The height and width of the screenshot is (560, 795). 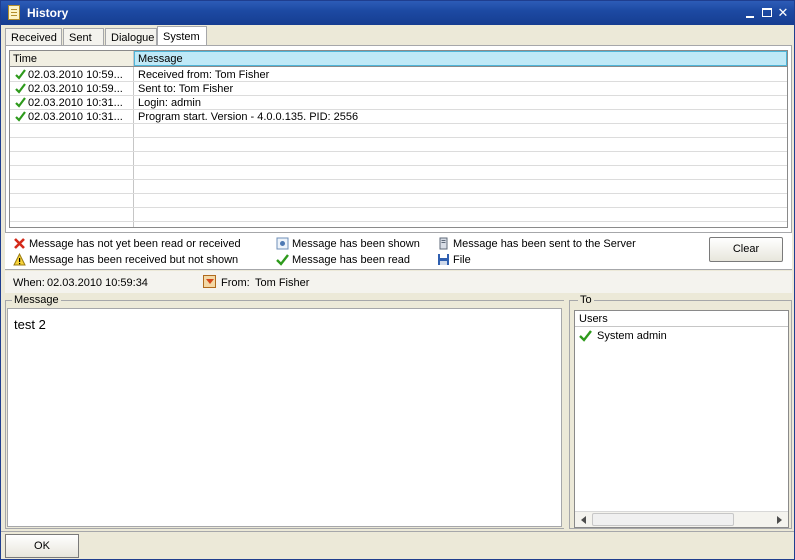 What do you see at coordinates (397, 545) in the screenshot?
I see `footer-bar: OK` at bounding box center [397, 545].